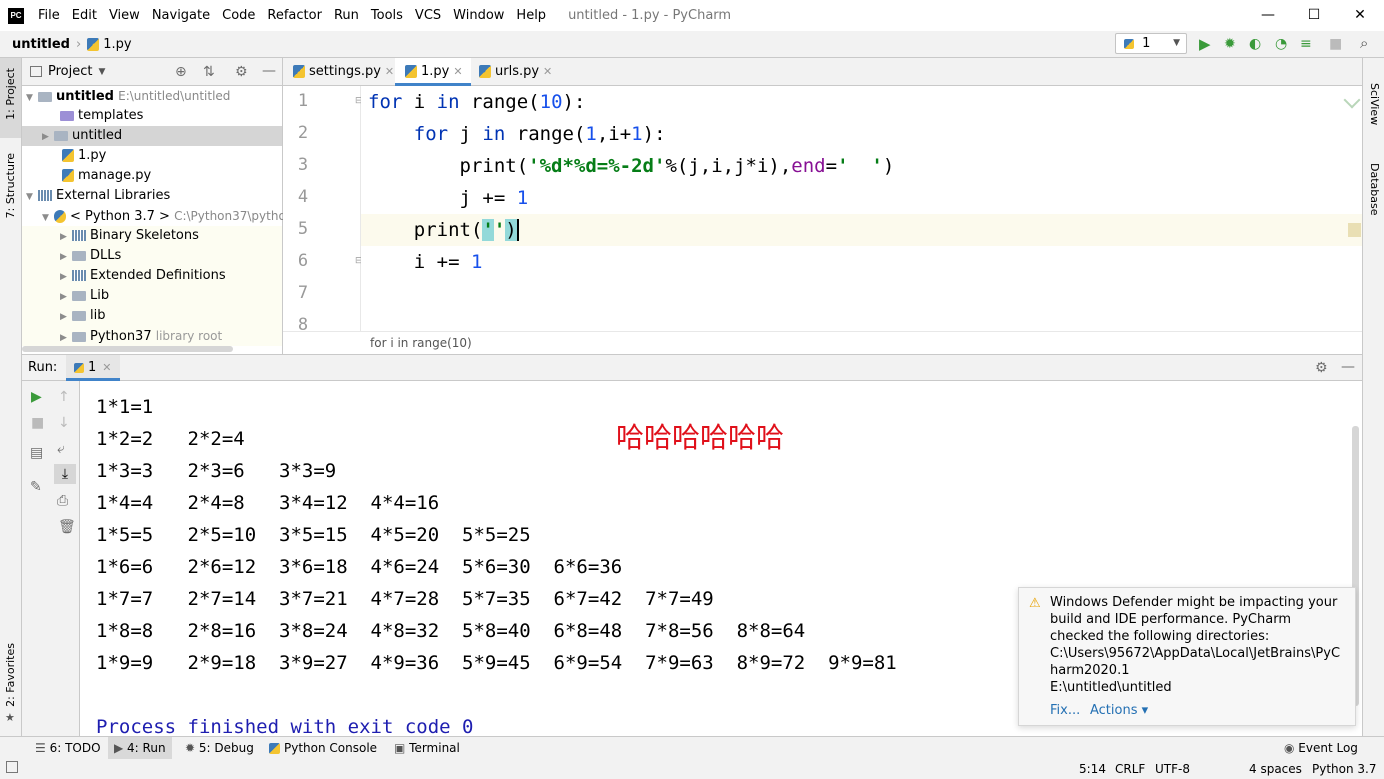  What do you see at coordinates (152, 156) in the screenshot?
I see `tree-item-1py: 1.py` at bounding box center [152, 156].